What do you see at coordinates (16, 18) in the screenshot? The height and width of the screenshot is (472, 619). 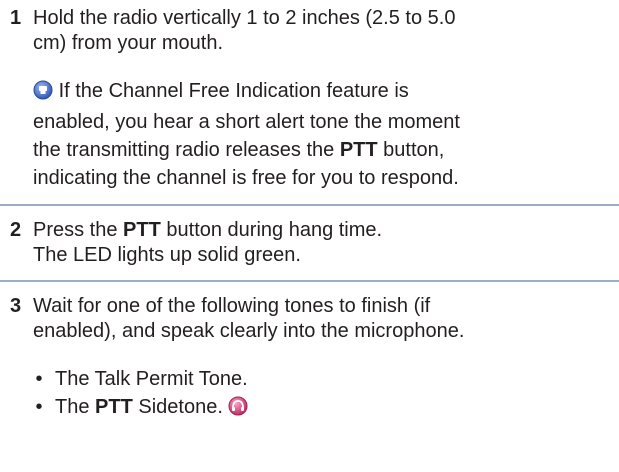 I see `step-number: 1` at bounding box center [16, 18].